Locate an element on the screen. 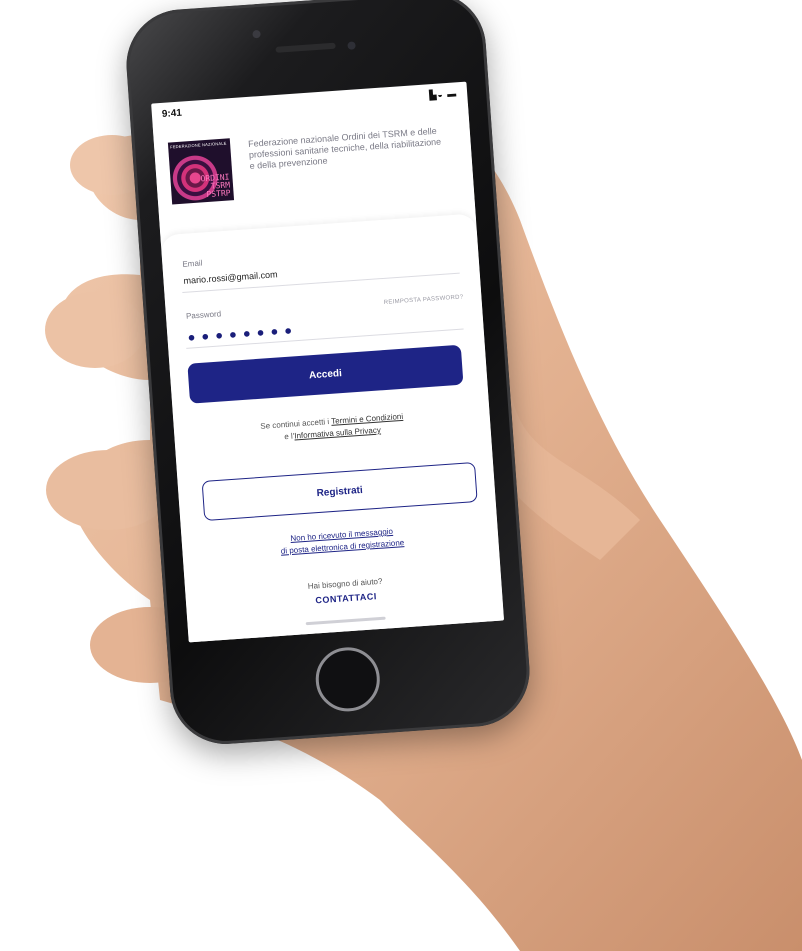  signal-wifi-battery-icon: ▙◒ ▬ is located at coordinates (443, 94).